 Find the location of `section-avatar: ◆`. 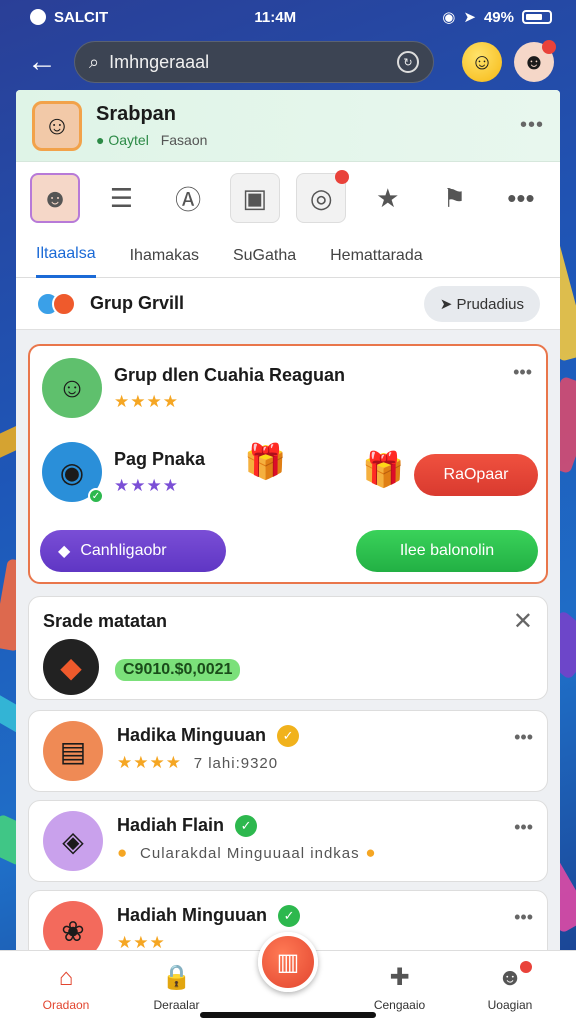

section-avatar: ◆ is located at coordinates (71, 667).